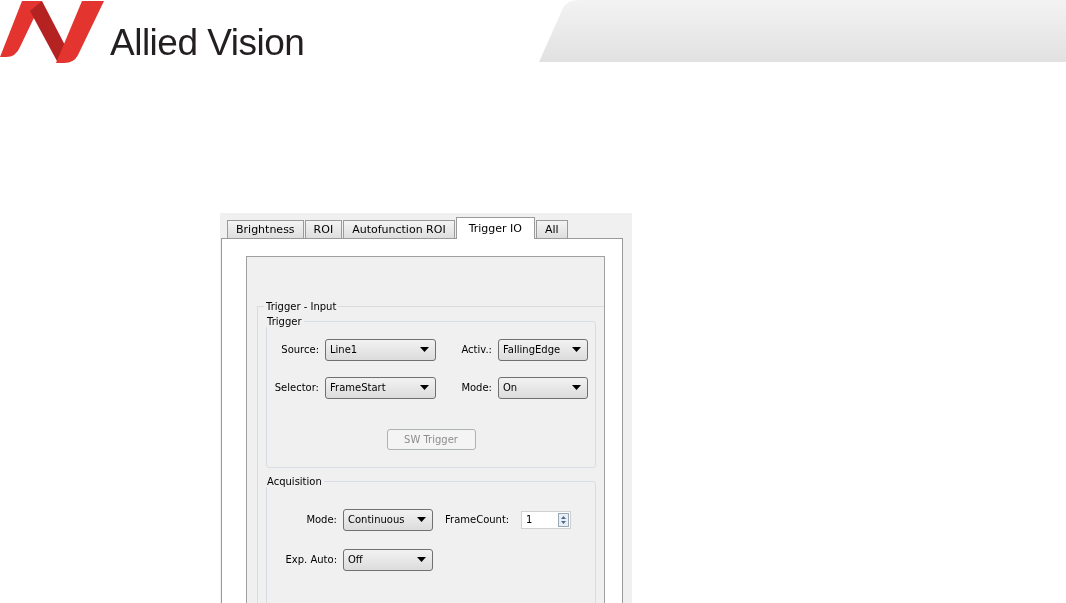  I want to click on logo-icon, so click(52, 31).